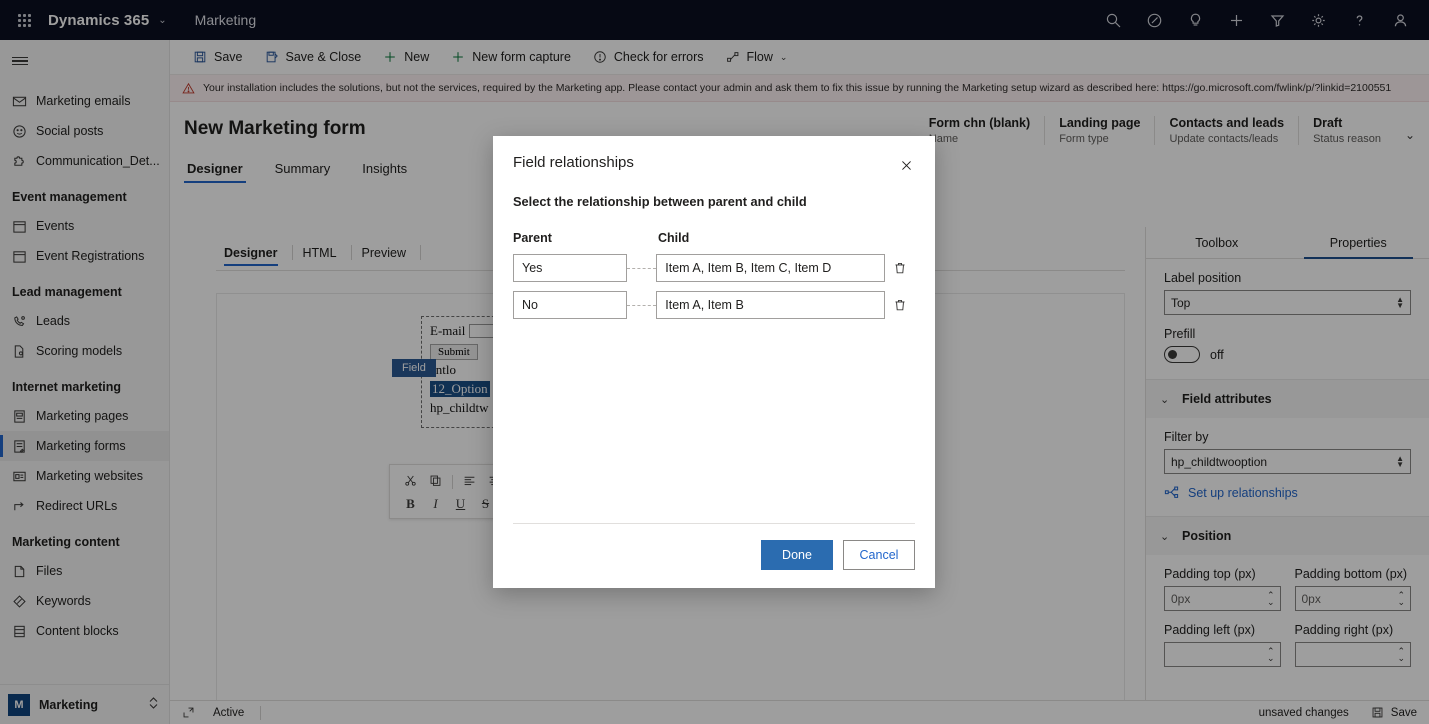 Image resolution: width=1429 pixels, height=724 pixels. What do you see at coordinates (797, 555) in the screenshot?
I see `done-button: Done` at bounding box center [797, 555].